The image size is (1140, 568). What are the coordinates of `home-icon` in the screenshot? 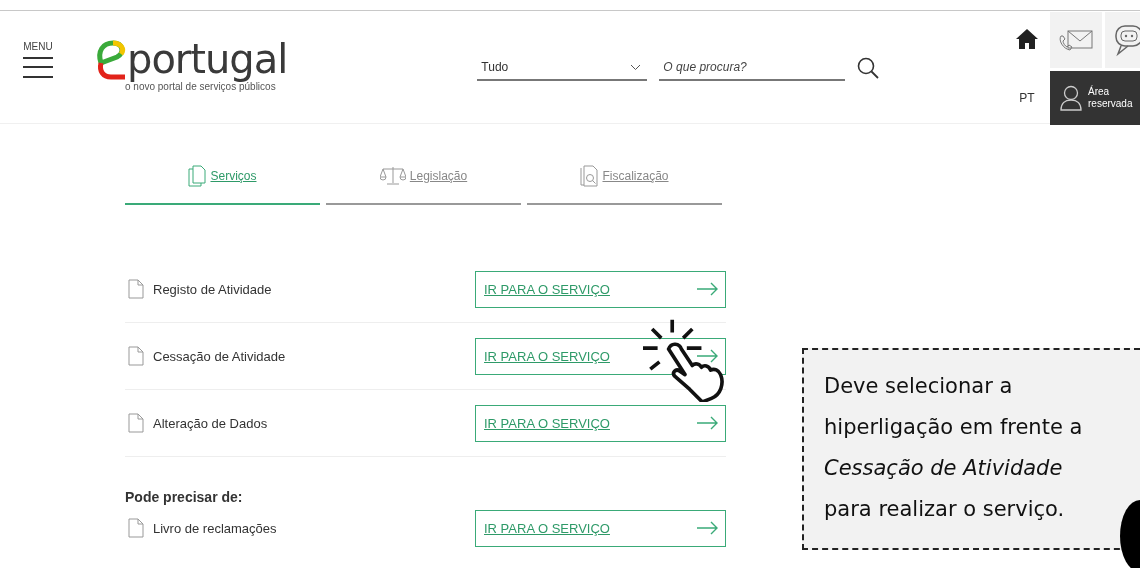 It's located at (1027, 39).